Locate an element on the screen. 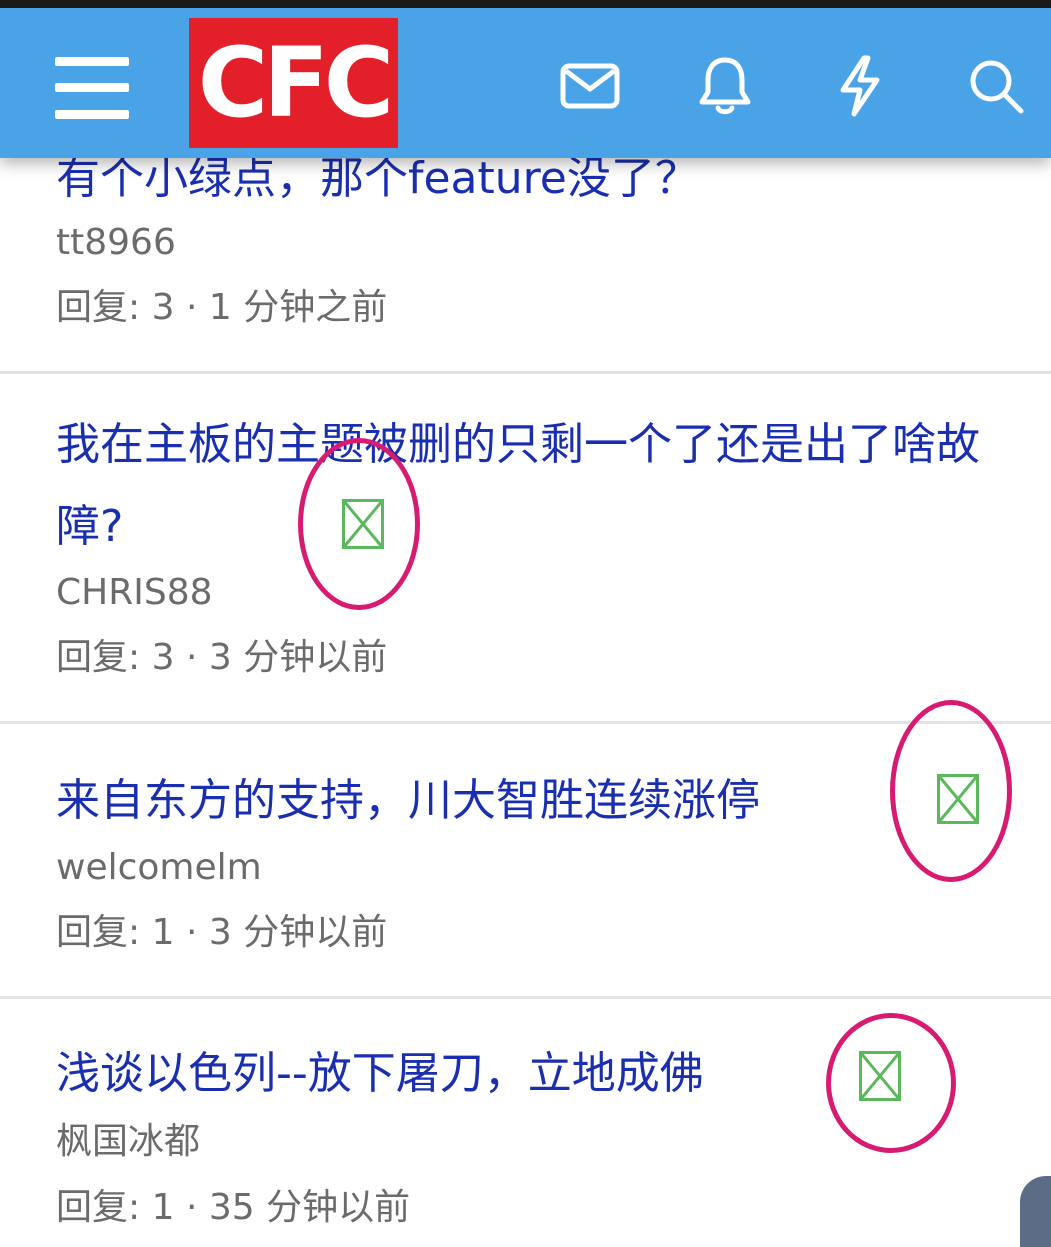  messages-button is located at coordinates (590, 86).